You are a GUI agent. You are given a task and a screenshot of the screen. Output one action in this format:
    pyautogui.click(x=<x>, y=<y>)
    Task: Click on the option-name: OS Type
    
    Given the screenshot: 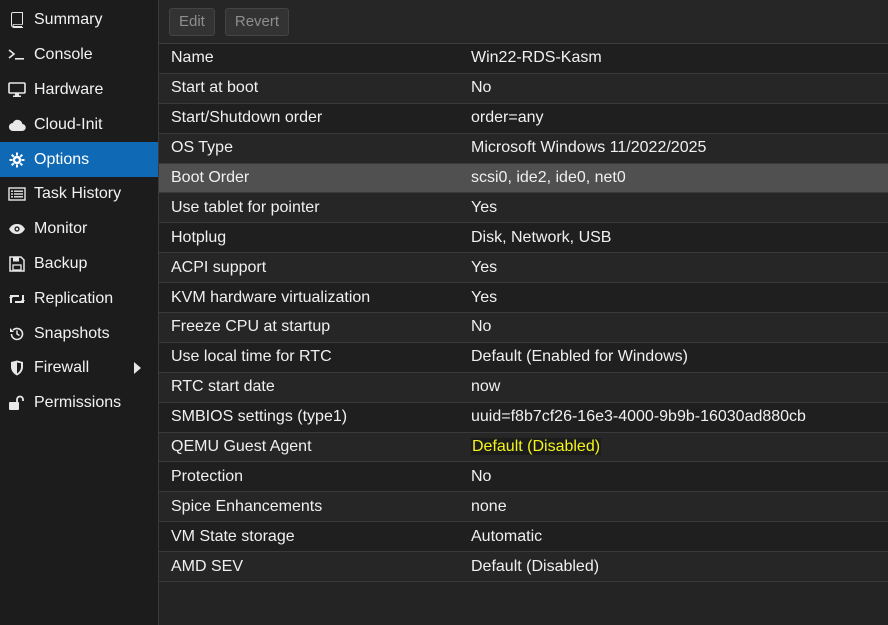 What is the action you would take?
    pyautogui.click(x=202, y=148)
    